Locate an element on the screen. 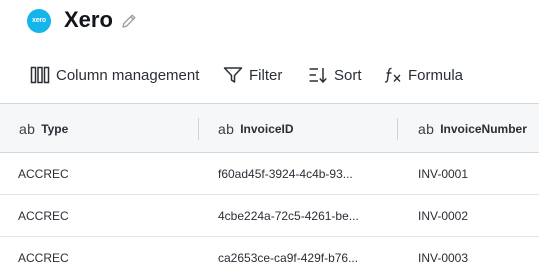 The height and width of the screenshot is (272, 539). column-management-button: Column management is located at coordinates (114, 75).